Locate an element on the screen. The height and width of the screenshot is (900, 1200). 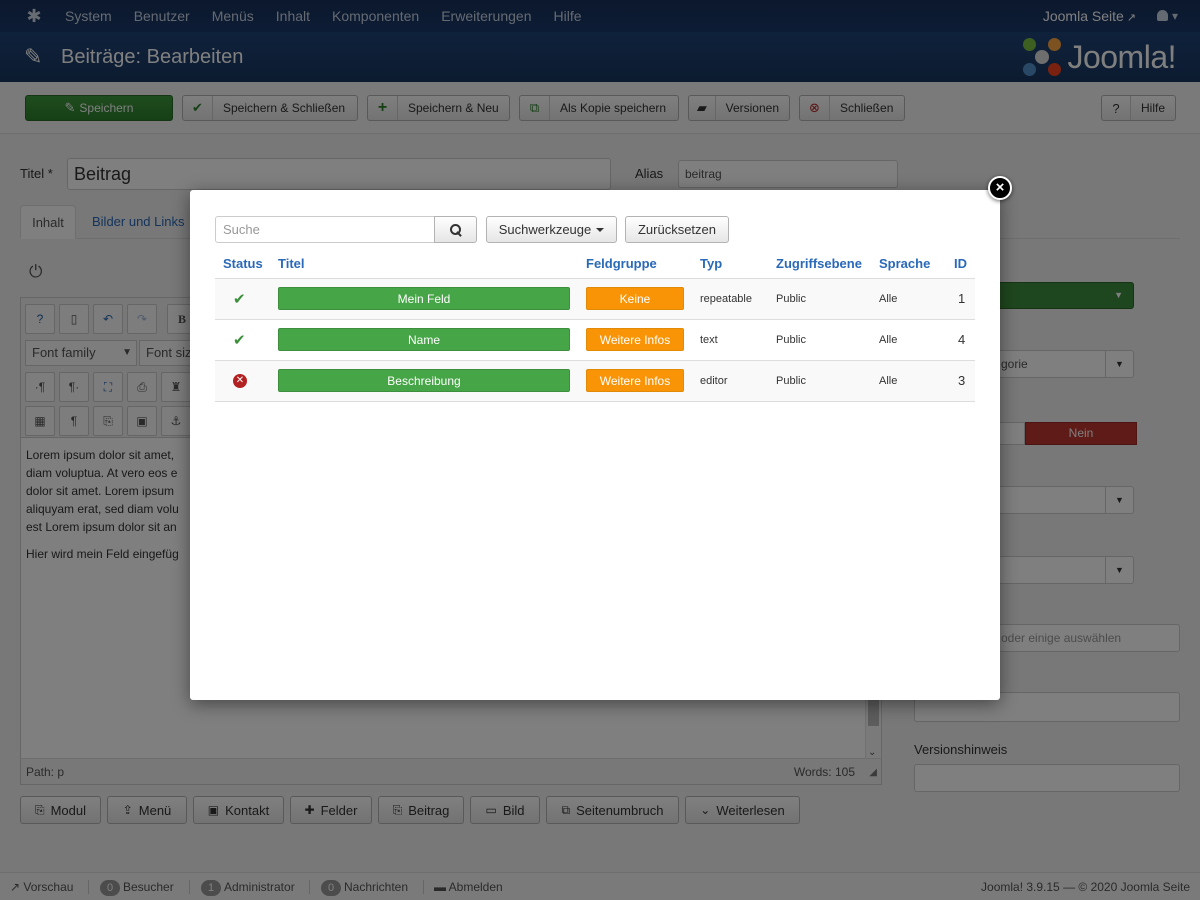
field-title-button: Mein Feld is located at coordinates (424, 298).